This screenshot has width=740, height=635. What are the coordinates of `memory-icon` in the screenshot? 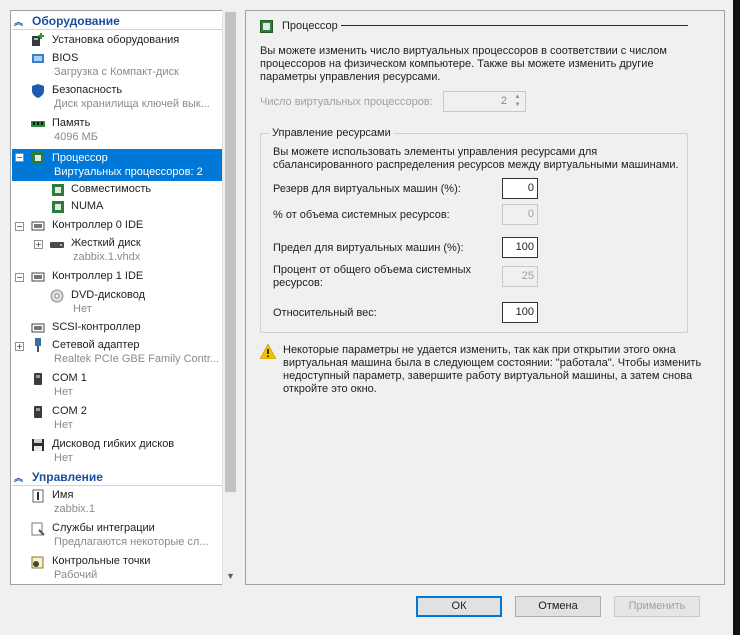 It's located at (38, 124).